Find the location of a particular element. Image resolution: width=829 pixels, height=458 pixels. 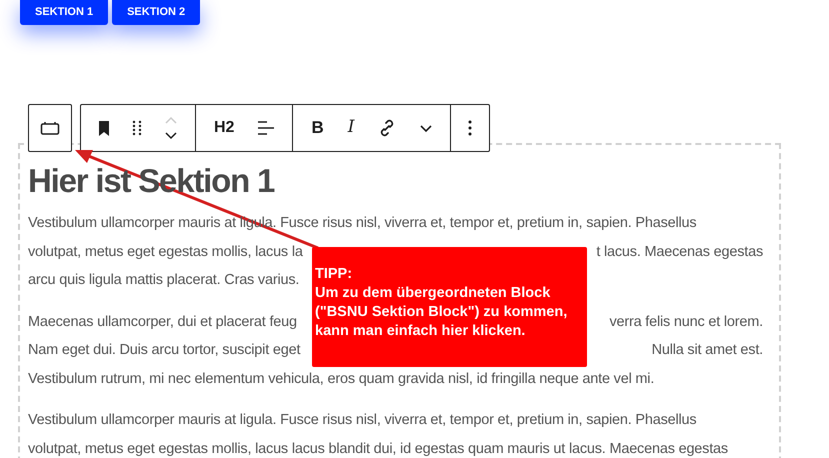

section-button: SEKTION 1 is located at coordinates (64, 12).